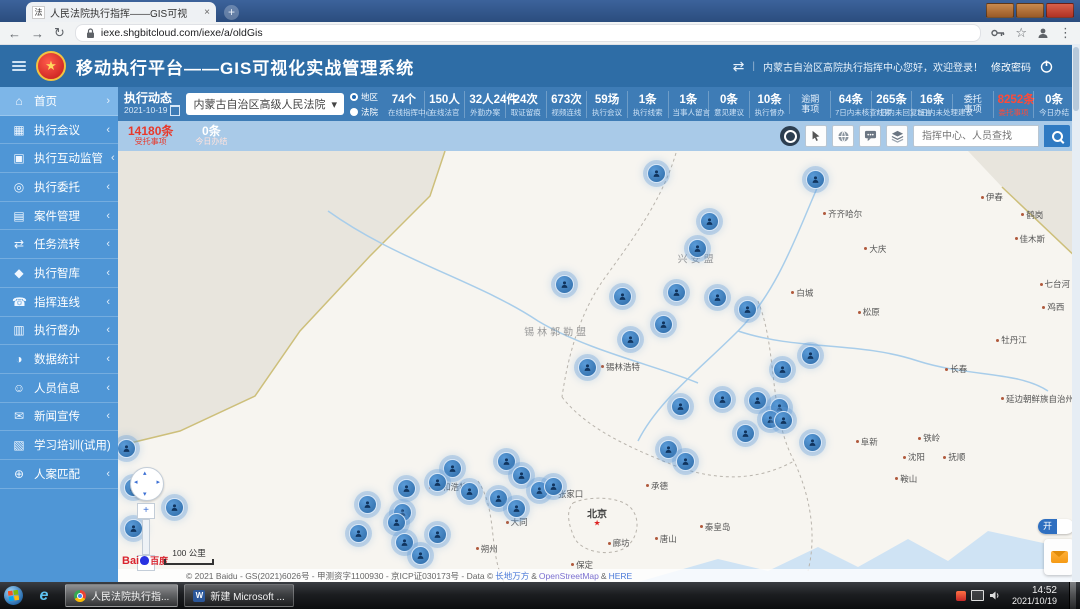 This screenshot has height=609, width=1080. I want to click on sidebar-item: ✉ 新闻宣传 ‹, so click(59, 417).